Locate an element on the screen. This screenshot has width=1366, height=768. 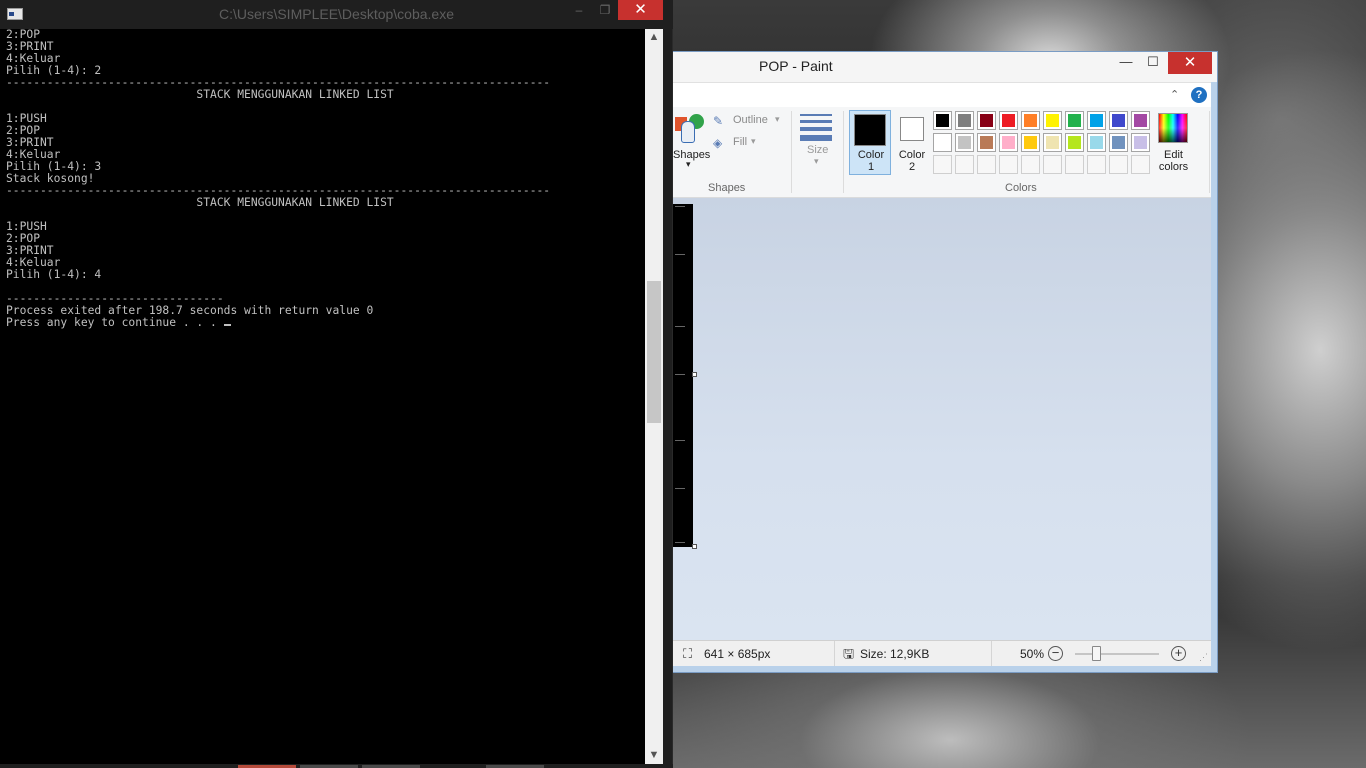
edit-colors-icon is located at coordinates (1173, 128).